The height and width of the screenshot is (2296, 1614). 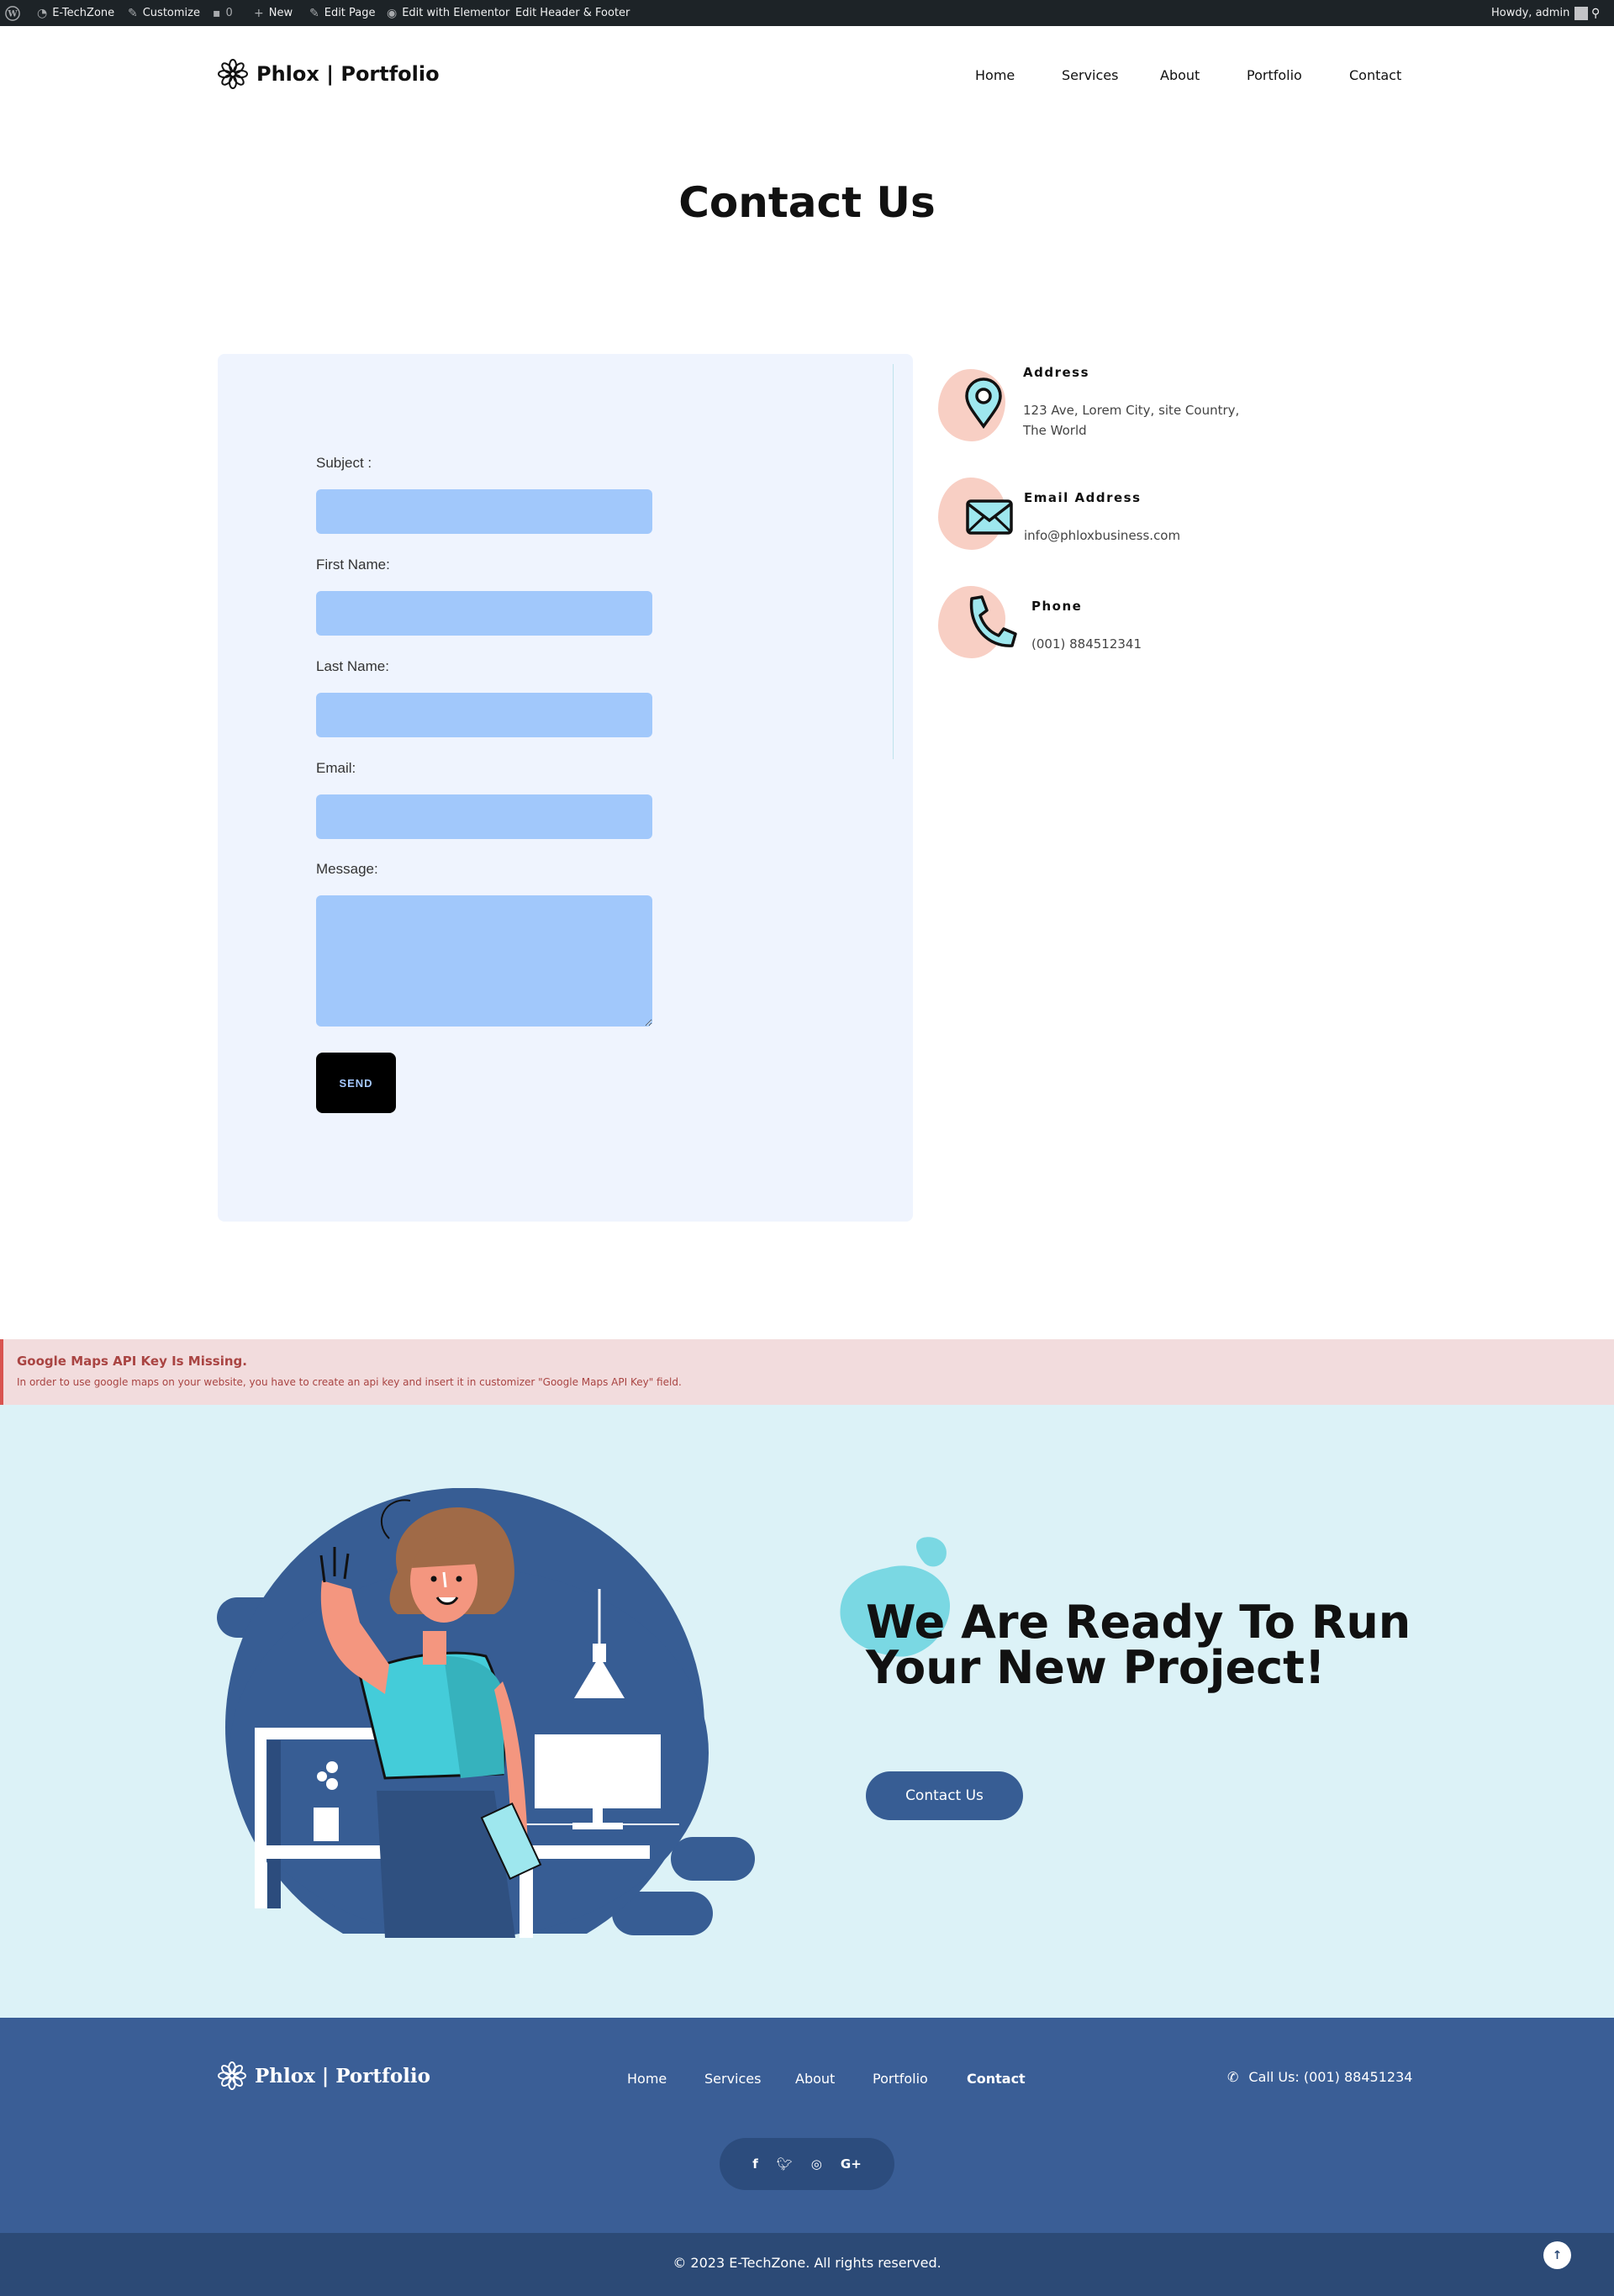 I want to click on wordpress-logo-icon: W, so click(x=12, y=13).